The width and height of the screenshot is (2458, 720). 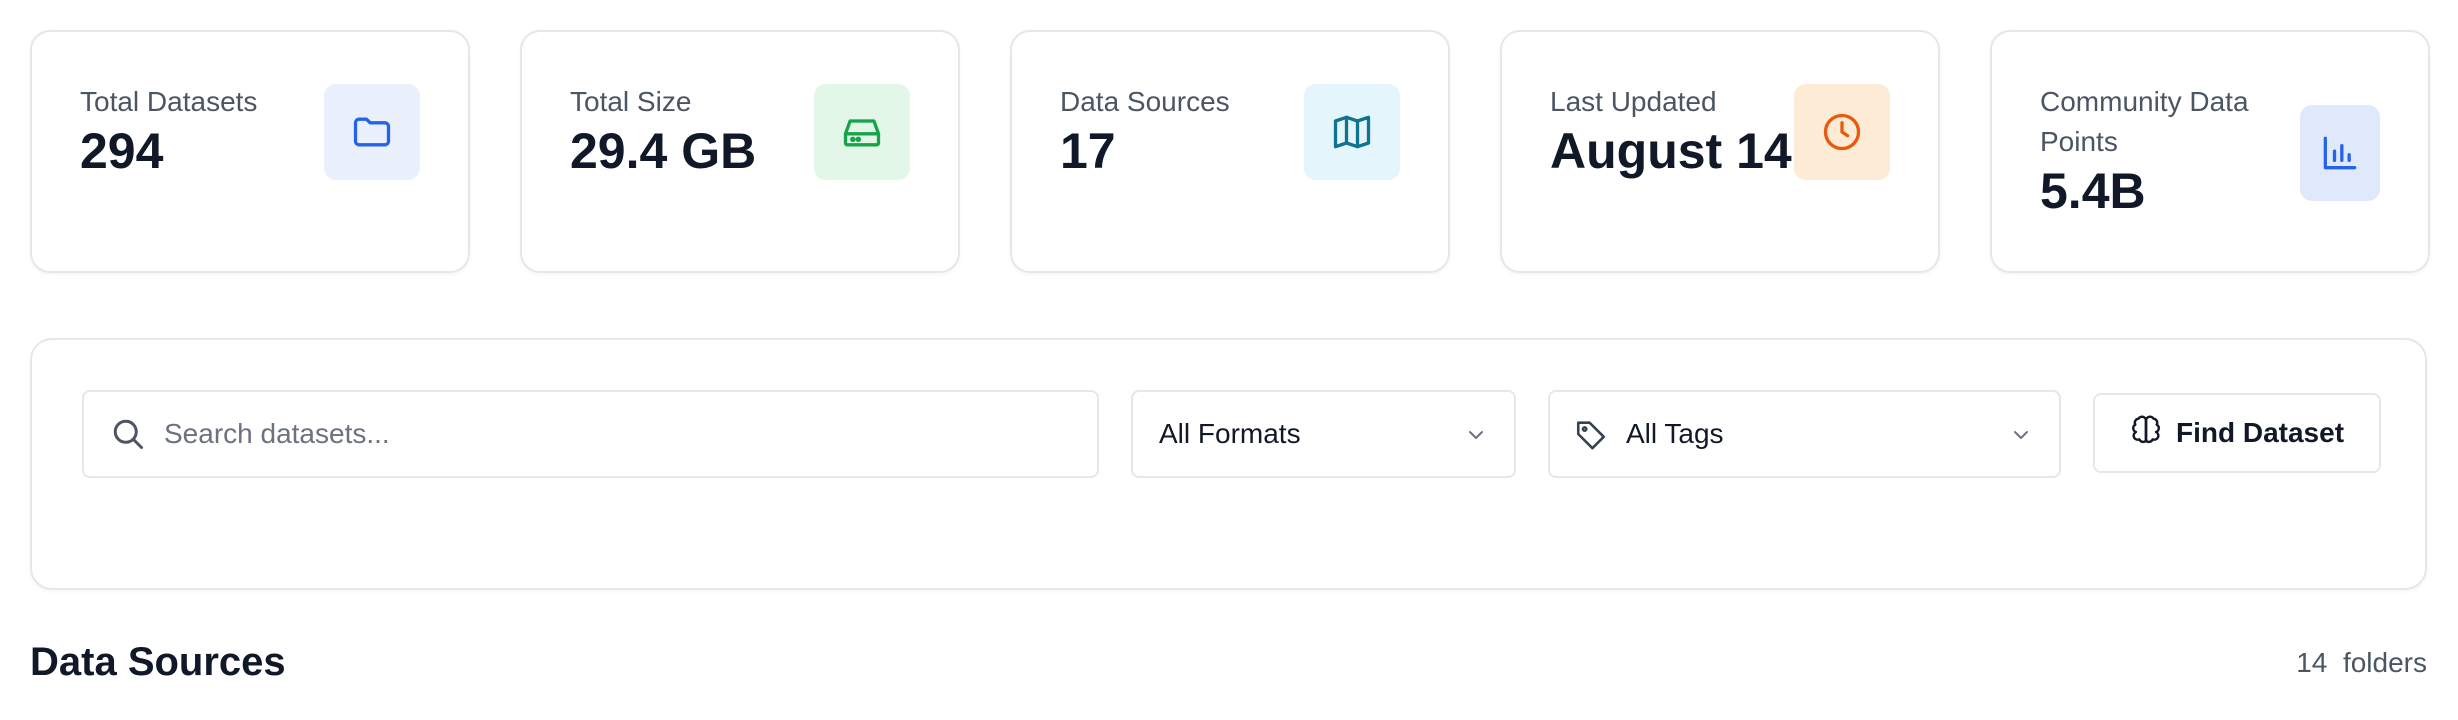 I want to click on stat-card-total-size: Total Size 29.4 GB, so click(x=740, y=151).